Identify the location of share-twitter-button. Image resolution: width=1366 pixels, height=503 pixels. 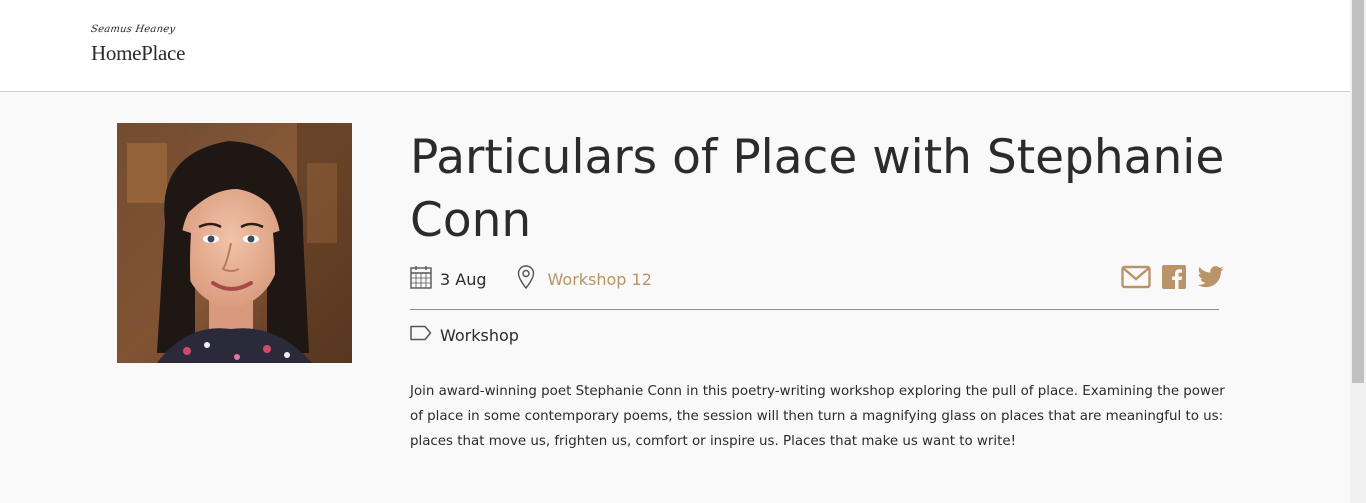
(1210, 279).